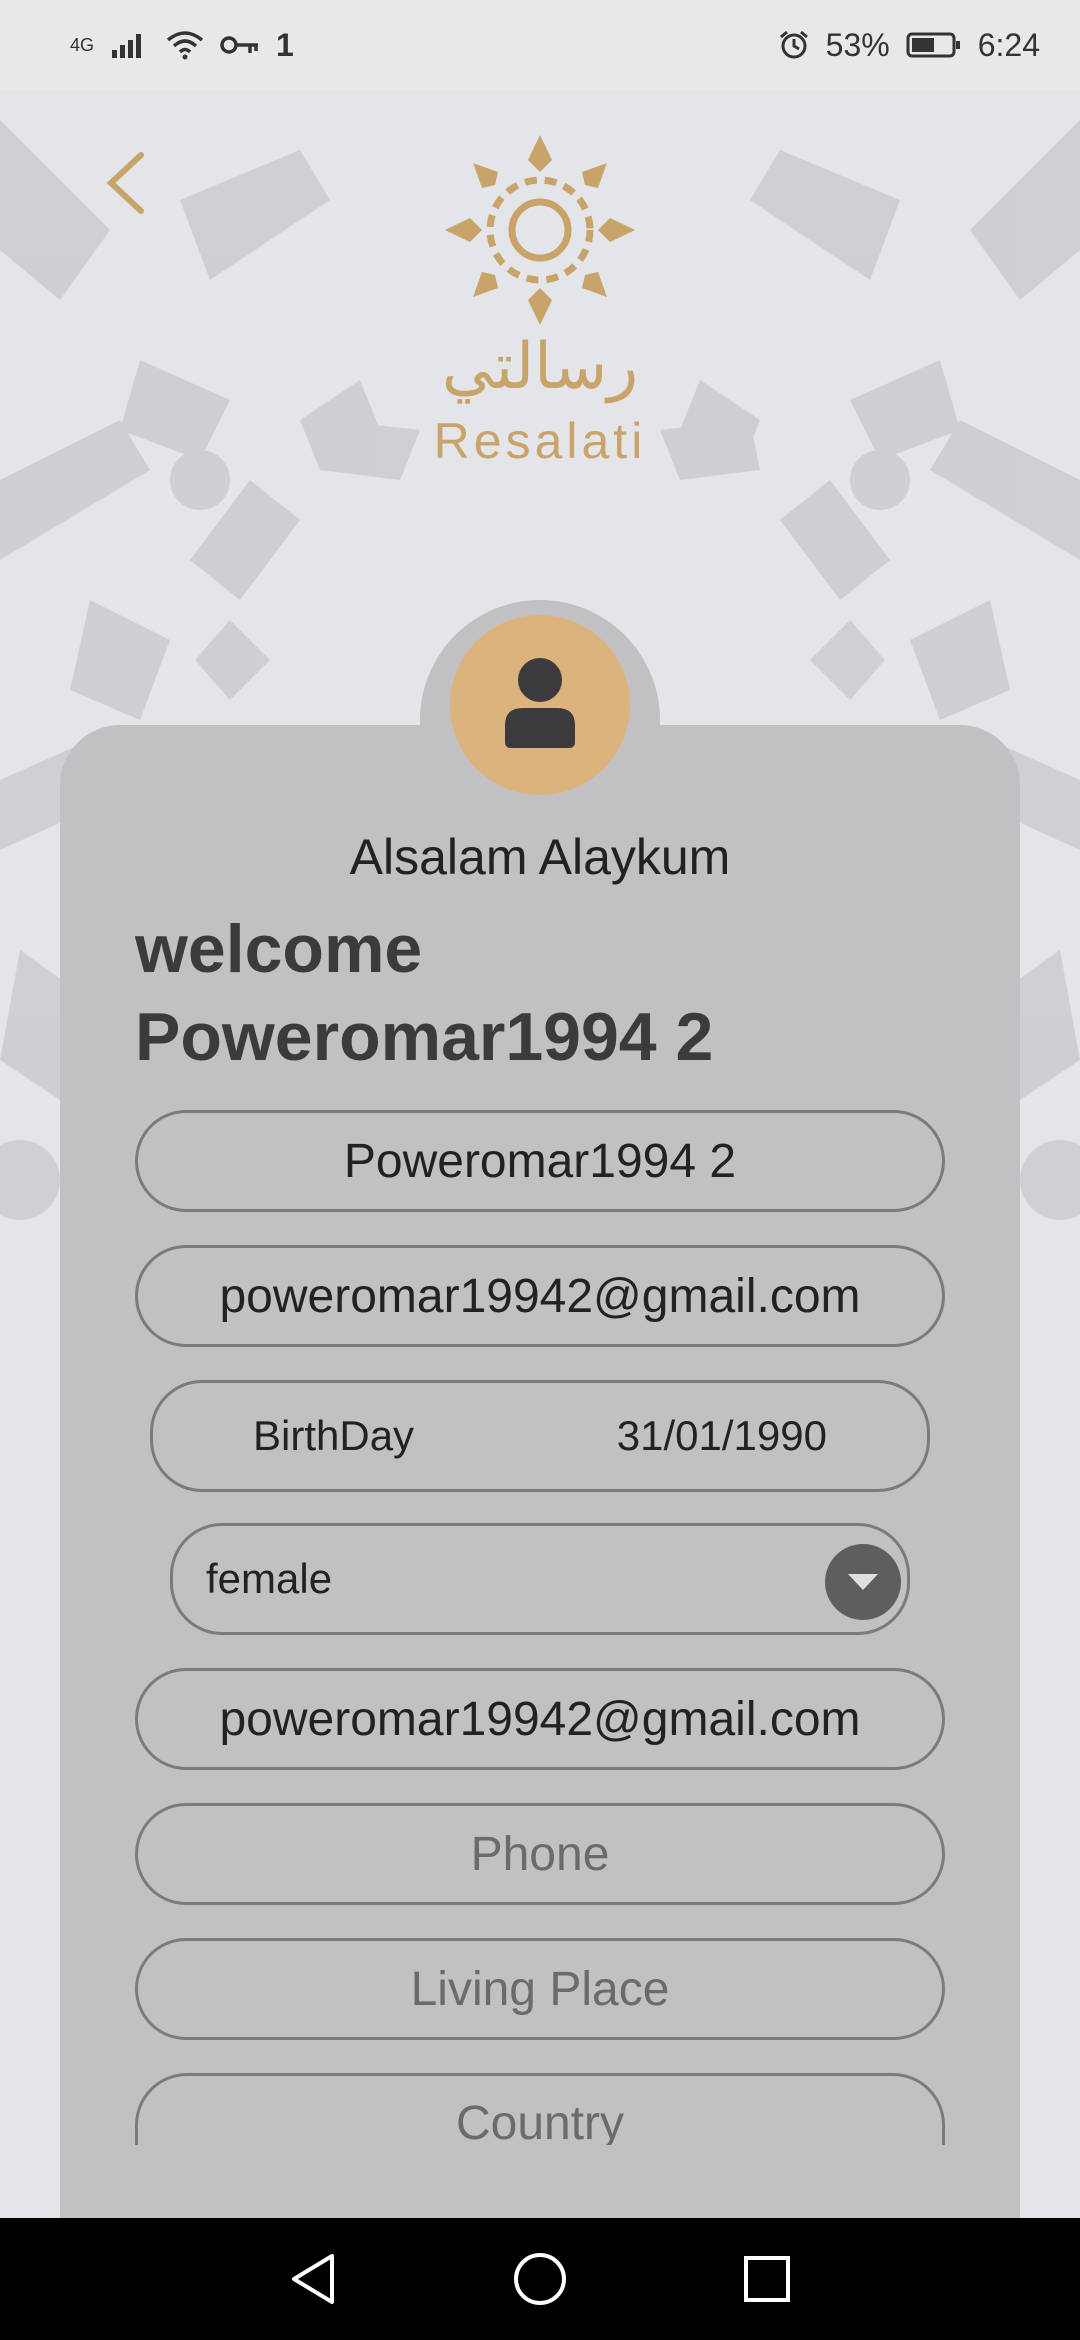  Describe the element at coordinates (857, 44) in the screenshot. I see `battery-percent: 53%` at that location.